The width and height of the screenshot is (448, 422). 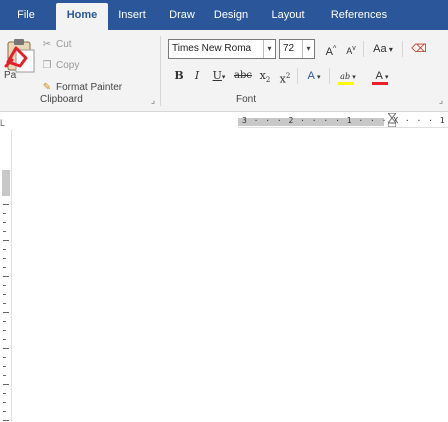 I want to click on group-separator, so click(x=160, y=71).